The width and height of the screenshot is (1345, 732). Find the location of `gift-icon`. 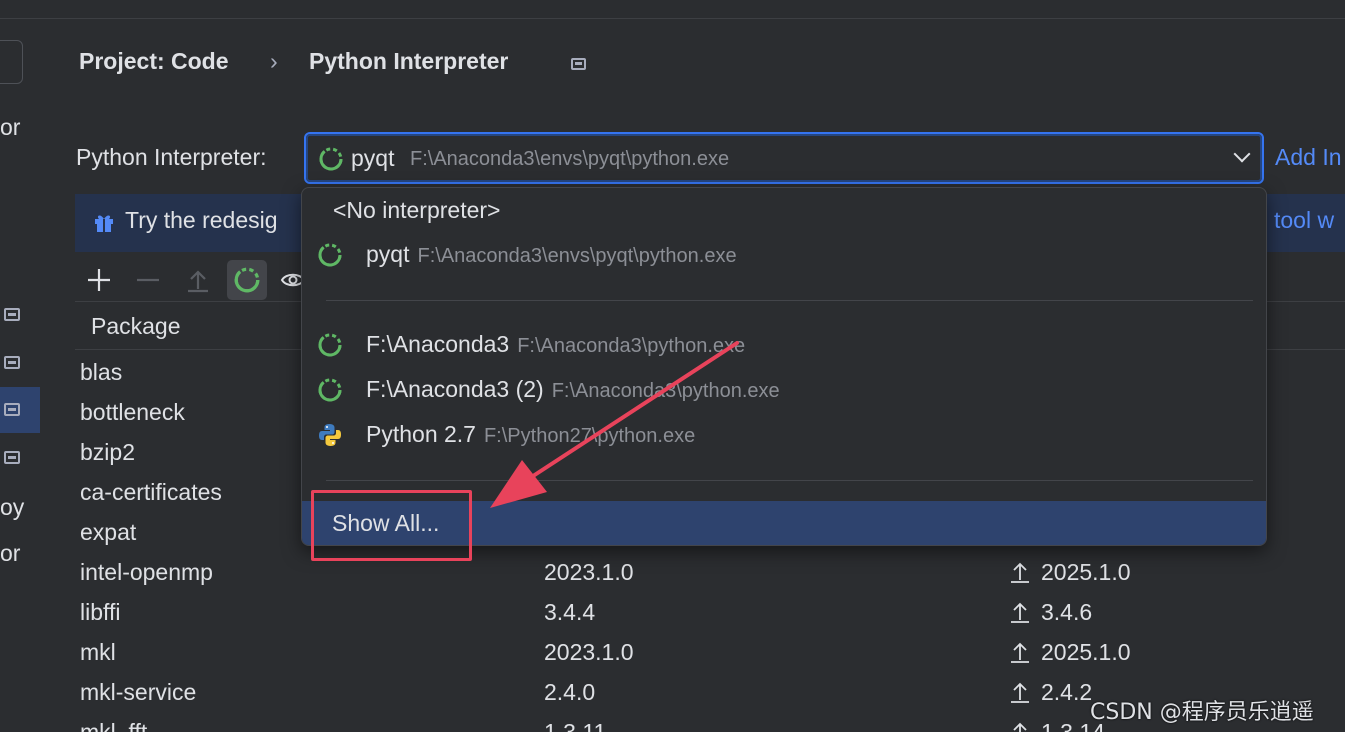

gift-icon is located at coordinates (104, 223).